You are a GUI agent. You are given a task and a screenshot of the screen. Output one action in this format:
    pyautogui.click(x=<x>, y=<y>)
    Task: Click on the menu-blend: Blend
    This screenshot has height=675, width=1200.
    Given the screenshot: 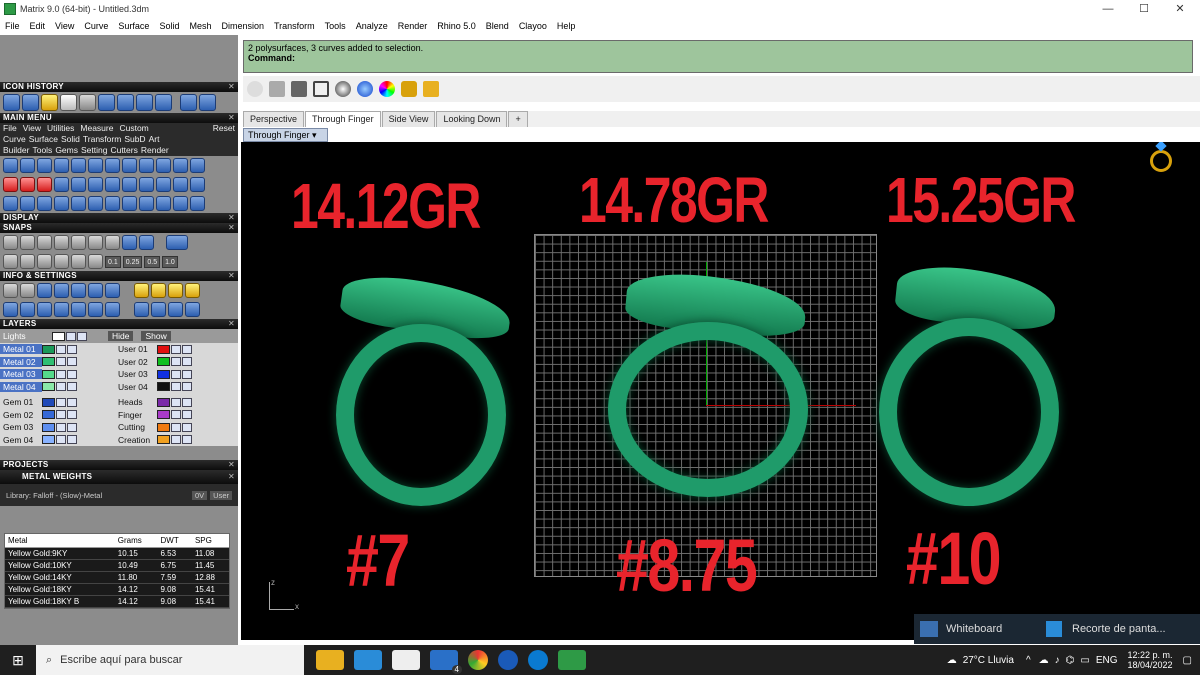 What is the action you would take?
    pyautogui.click(x=497, y=26)
    